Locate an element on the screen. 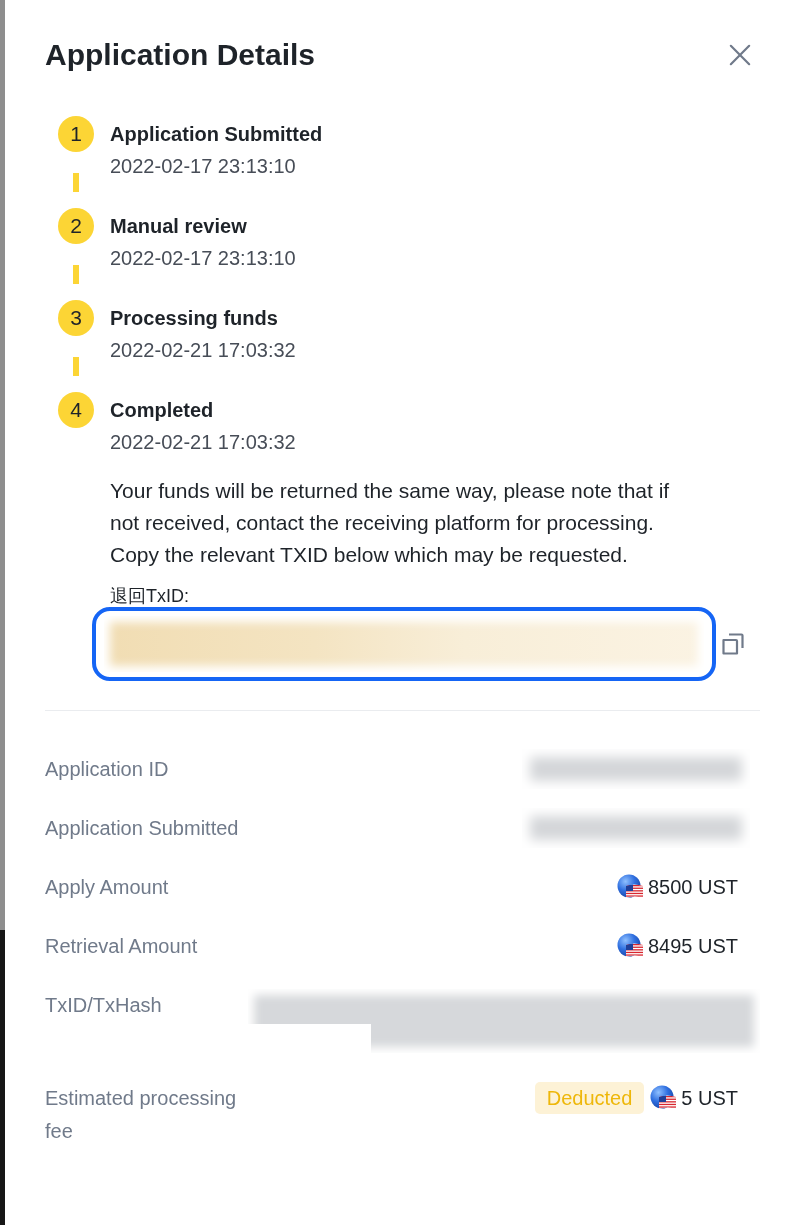  detail-label: Application Submitted is located at coordinates (142, 828).